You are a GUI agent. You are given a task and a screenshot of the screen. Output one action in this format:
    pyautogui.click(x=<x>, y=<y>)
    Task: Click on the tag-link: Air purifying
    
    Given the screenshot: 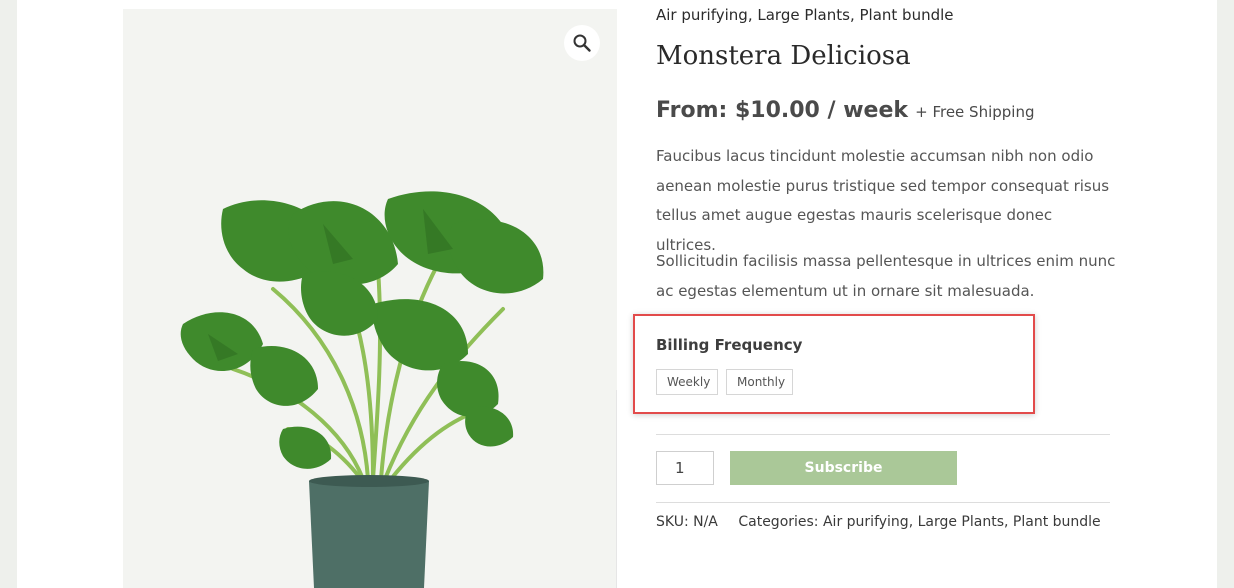 What is the action you would take?
    pyautogui.click(x=702, y=15)
    